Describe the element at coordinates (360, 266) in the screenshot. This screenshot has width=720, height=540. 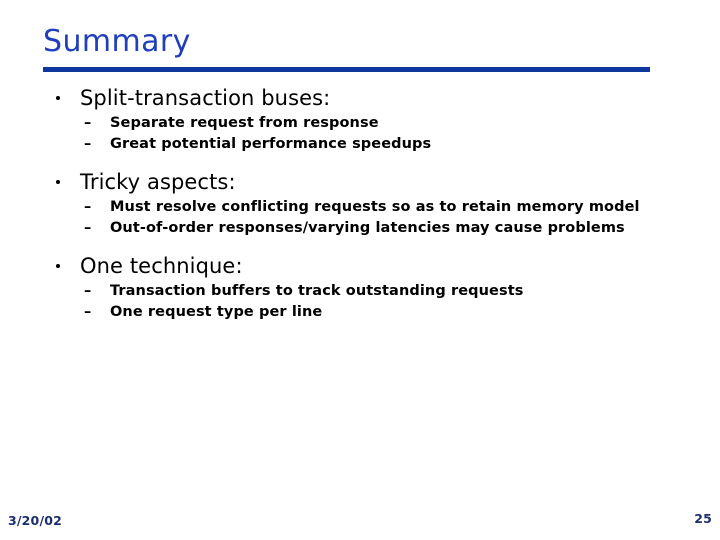
I see `bullet-item: One technique:` at that location.